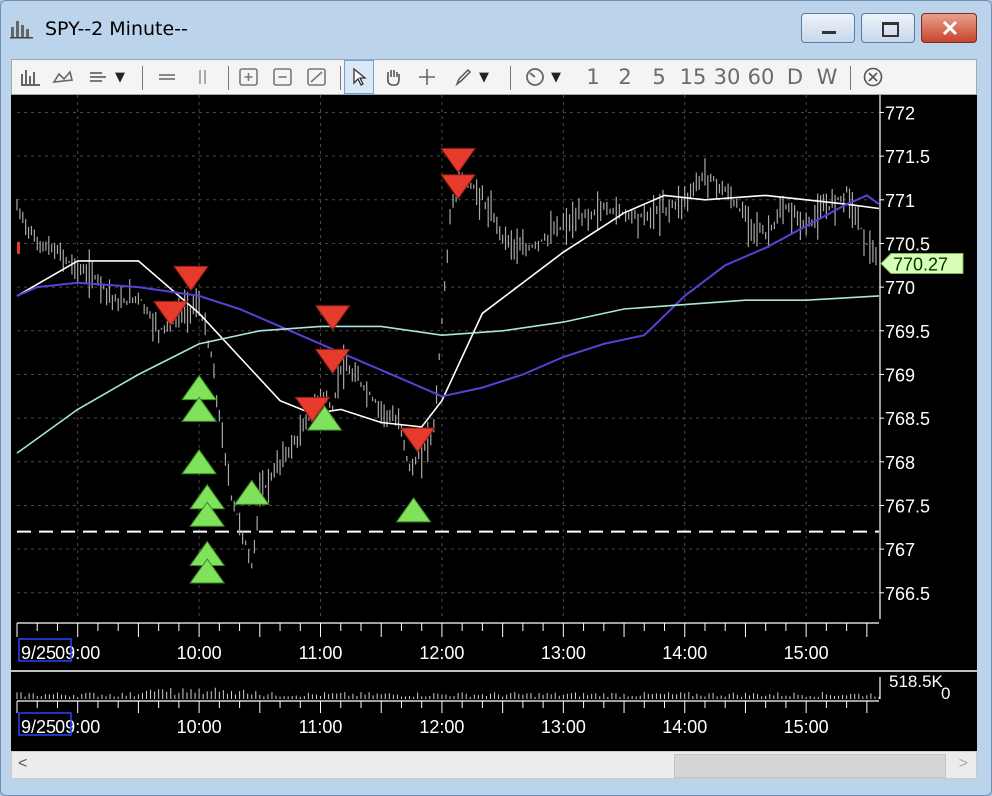 This screenshot has height=796, width=992. I want to click on title-bar: SPY--2 Minute--, so click(496, 30).